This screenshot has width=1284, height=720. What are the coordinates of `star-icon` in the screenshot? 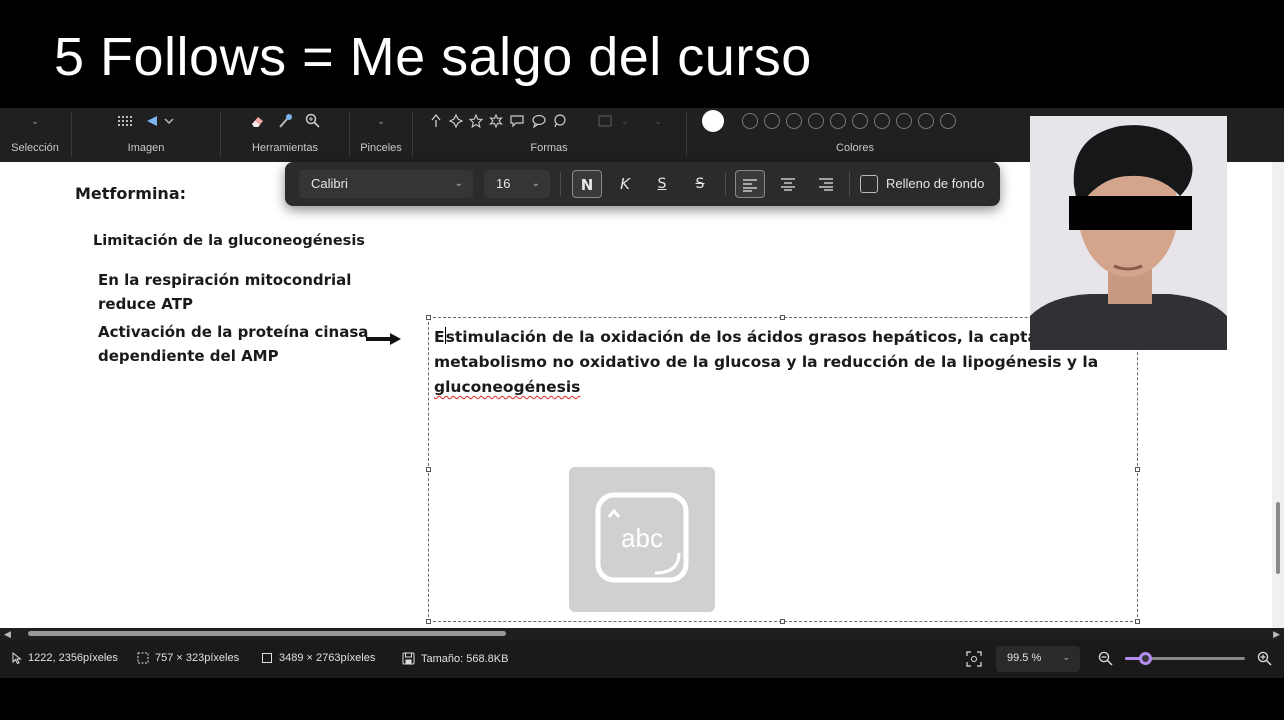 It's located at (476, 121).